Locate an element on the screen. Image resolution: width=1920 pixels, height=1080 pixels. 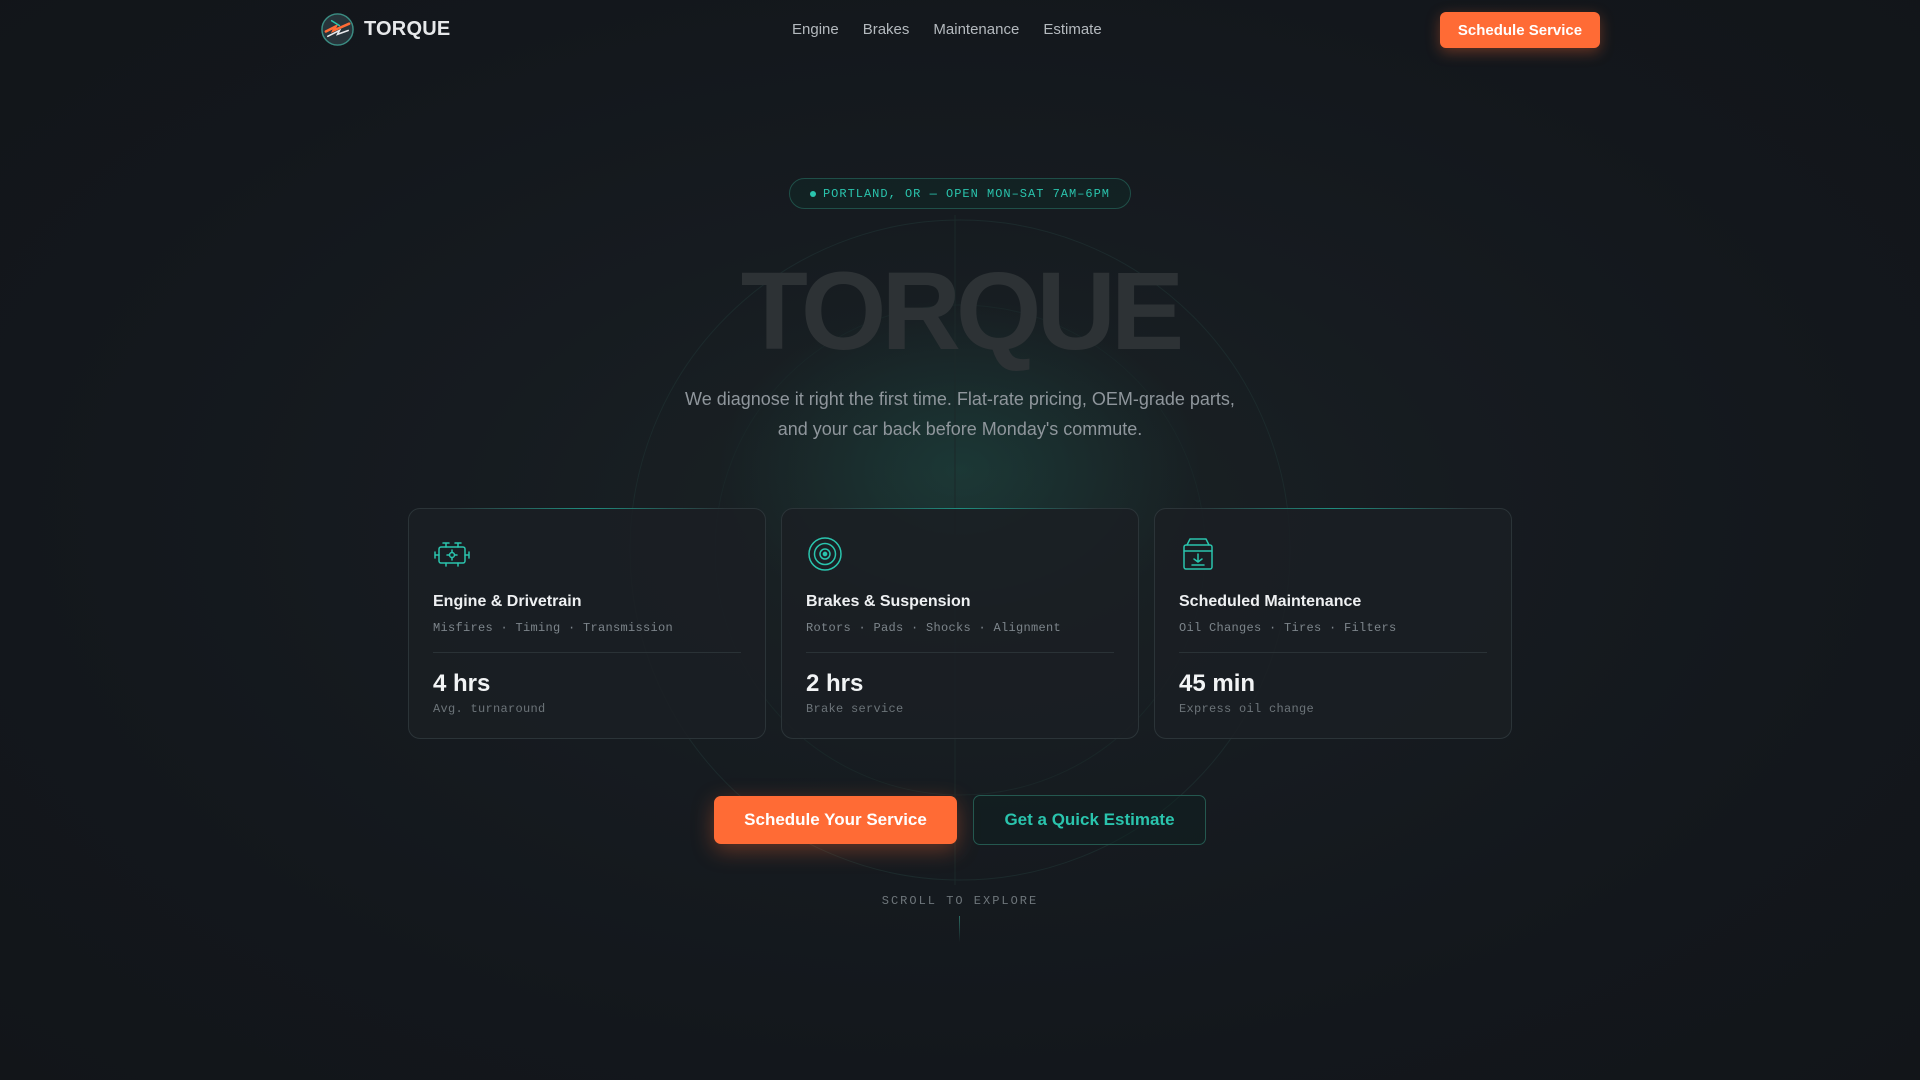
card-stat-label: Express oil change is located at coordinates (1247, 709).